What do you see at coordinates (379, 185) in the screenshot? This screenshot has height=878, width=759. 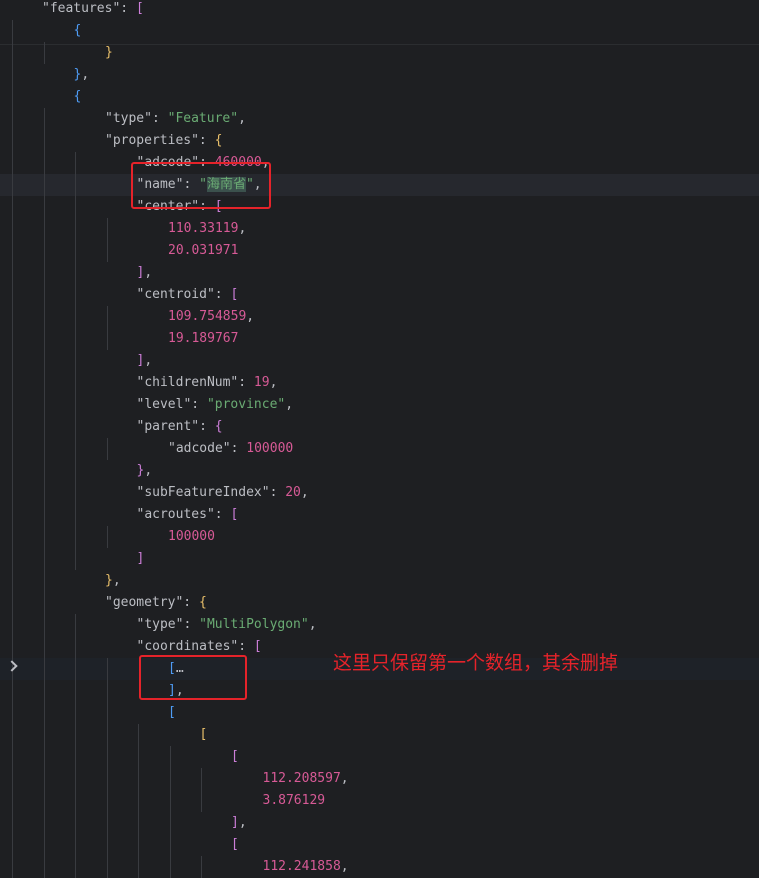 I see `code-line: "name": "海南省",` at bounding box center [379, 185].